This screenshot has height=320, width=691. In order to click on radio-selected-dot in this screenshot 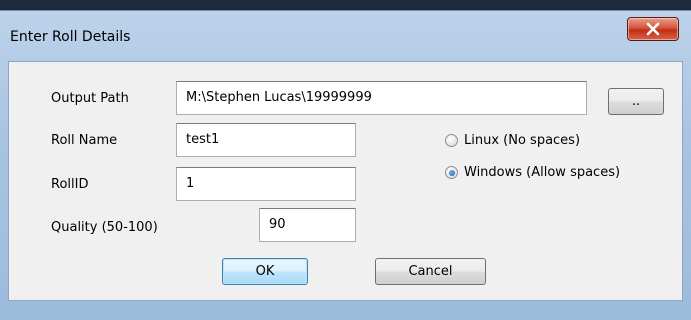, I will do `click(451, 172)`.